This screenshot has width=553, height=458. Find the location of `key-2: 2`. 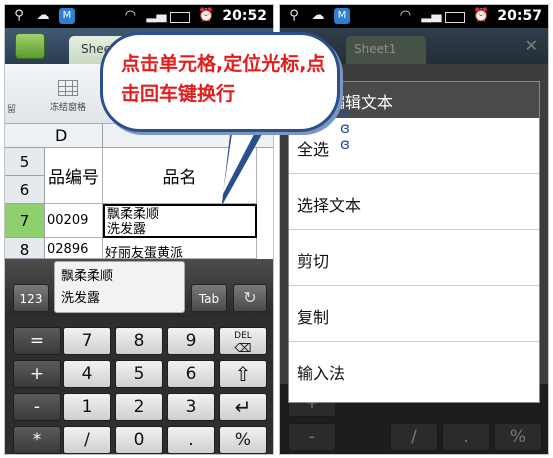

key-2: 2 is located at coordinates (139, 407).